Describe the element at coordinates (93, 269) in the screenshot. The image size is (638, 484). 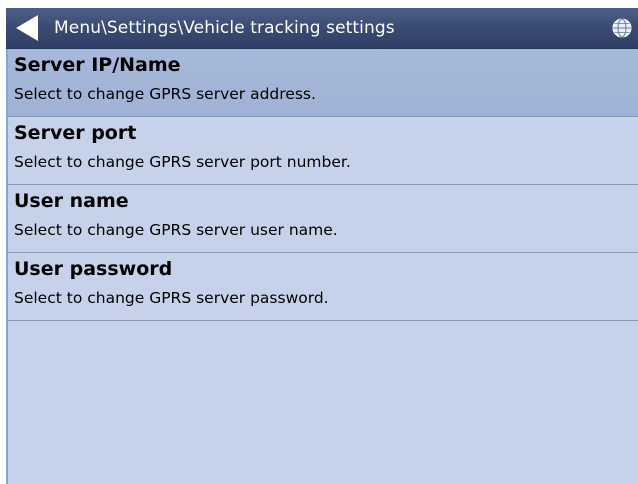
I see `setting-item-label: User password` at that location.